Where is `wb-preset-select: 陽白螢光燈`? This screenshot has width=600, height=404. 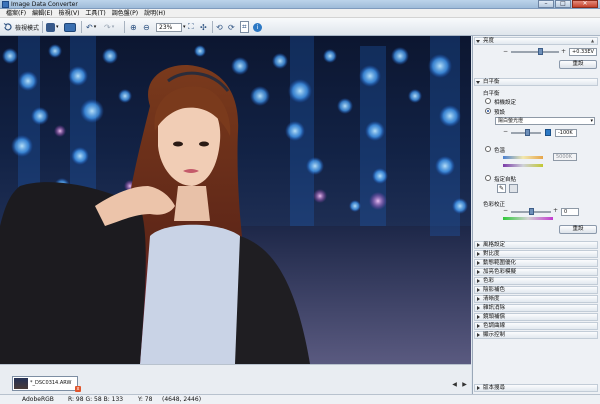 wb-preset-select: 陽白螢光燈 is located at coordinates (545, 121).